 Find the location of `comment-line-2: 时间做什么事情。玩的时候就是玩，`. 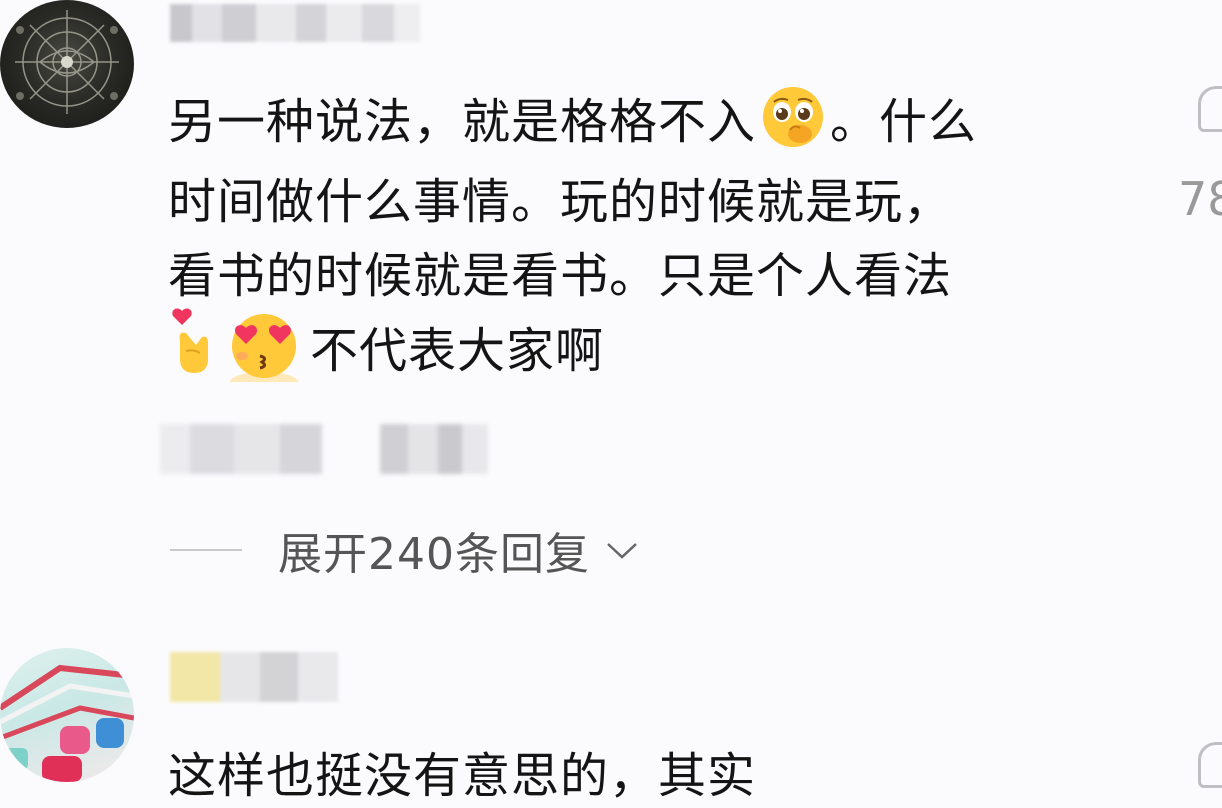

comment-line-2: 时间做什么事情。玩的时候就是玩， is located at coordinates (560, 197).